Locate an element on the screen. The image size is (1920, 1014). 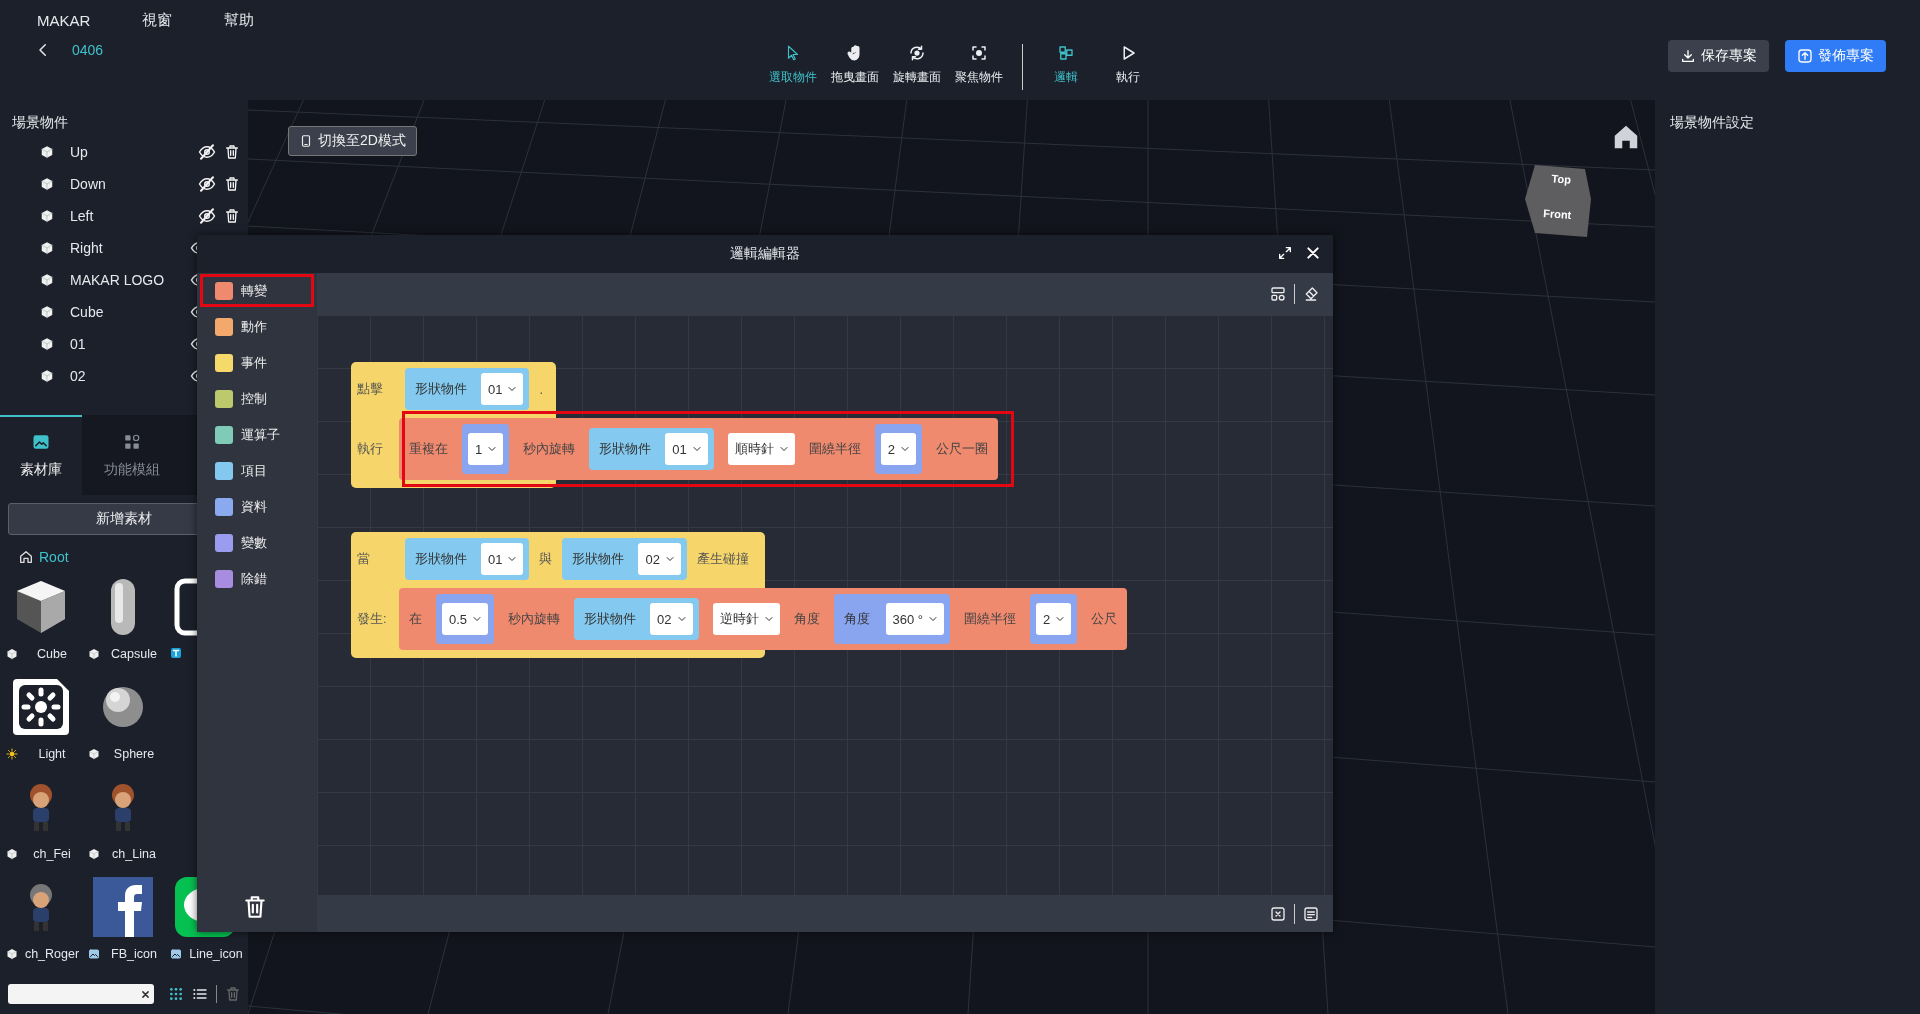
toolbar-button: 旋轉畫面 is located at coordinates (917, 65).